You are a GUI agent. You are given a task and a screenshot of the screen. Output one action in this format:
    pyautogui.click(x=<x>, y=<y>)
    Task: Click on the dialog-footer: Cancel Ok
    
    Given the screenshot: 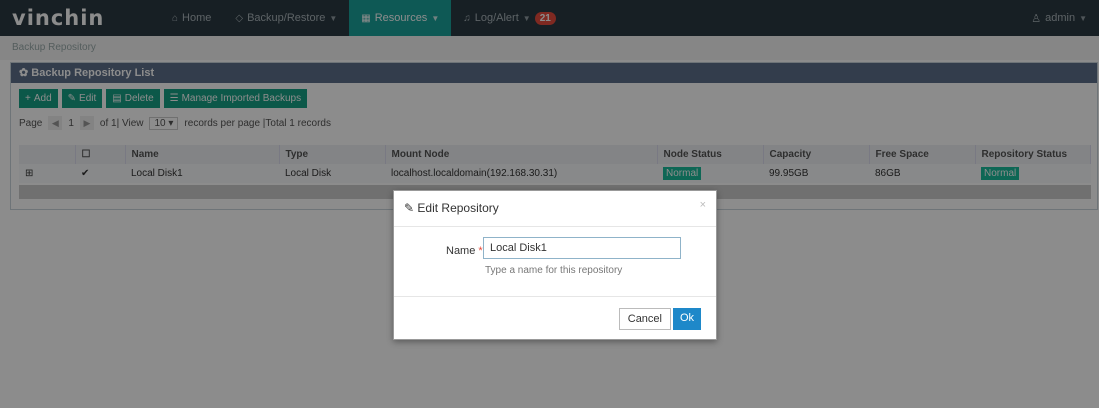 What is the action you would take?
    pyautogui.click(x=555, y=319)
    